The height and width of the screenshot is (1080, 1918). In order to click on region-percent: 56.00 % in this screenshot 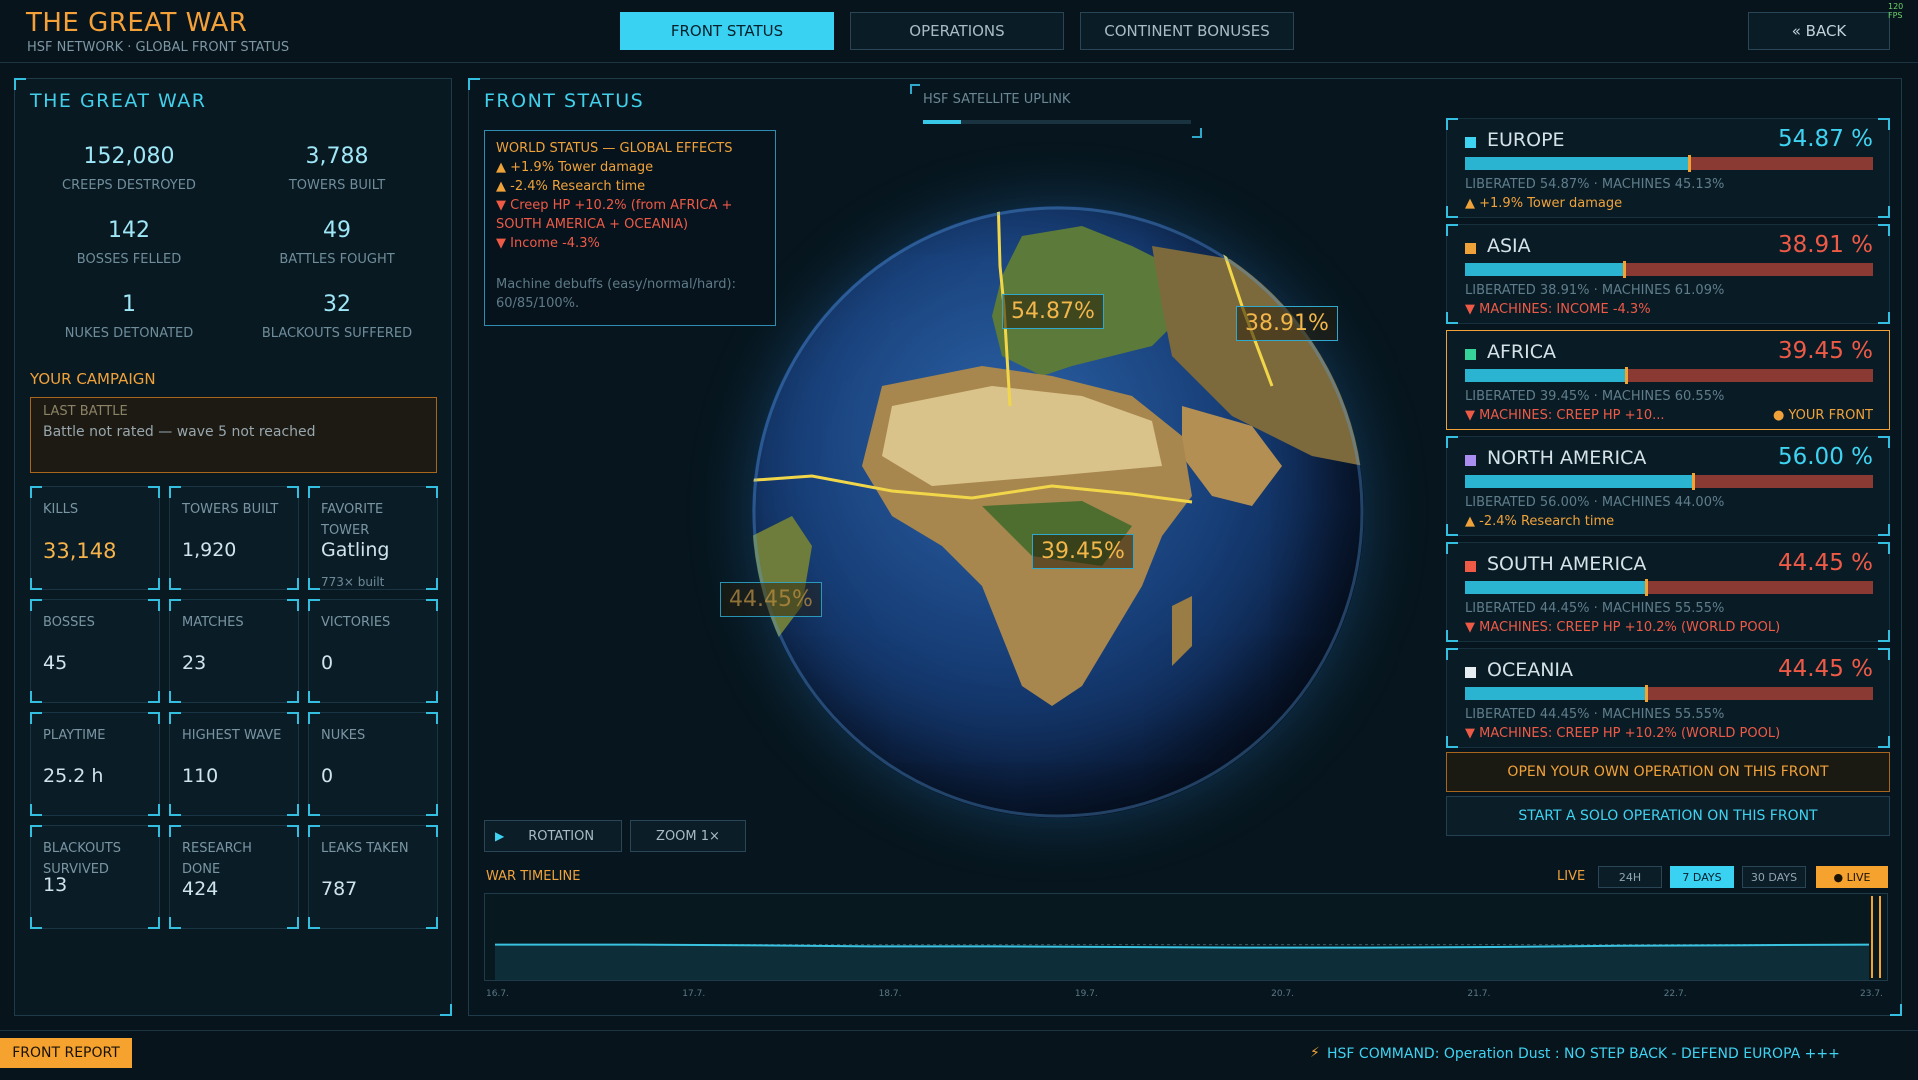, I will do `click(1825, 457)`.